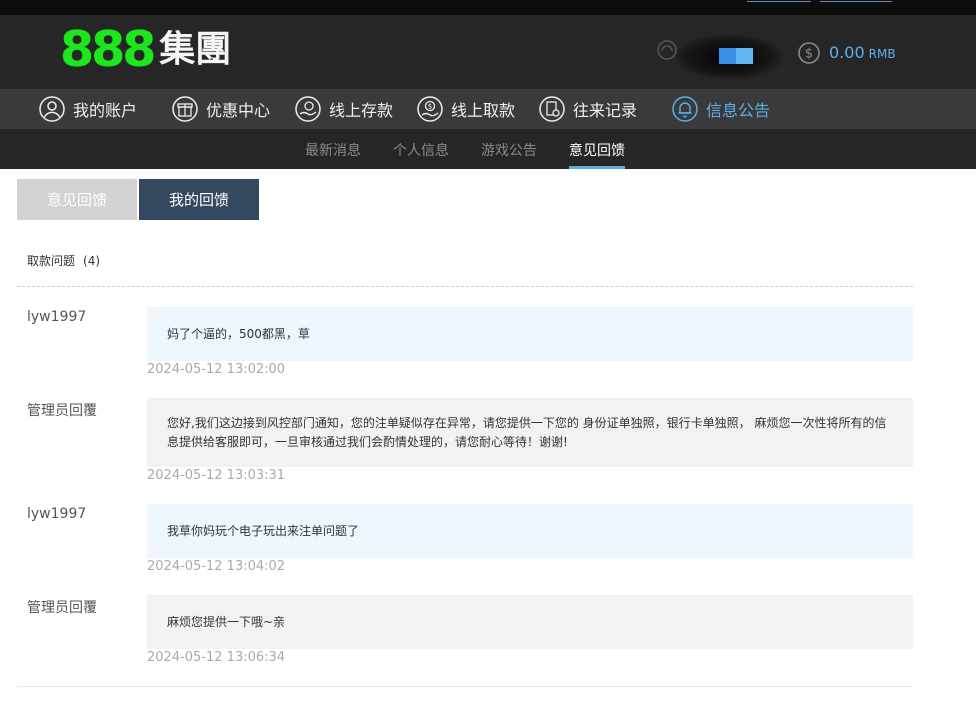 This screenshot has width=976, height=704. I want to click on deposit-icon, so click(308, 109).